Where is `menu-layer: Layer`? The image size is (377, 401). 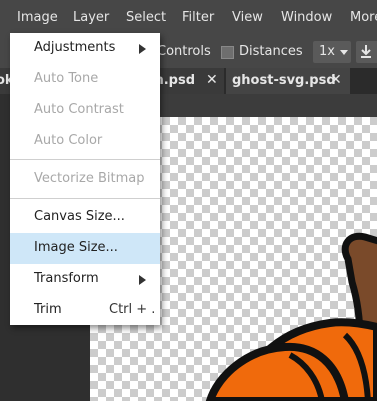
menu-layer: Layer is located at coordinates (91, 17).